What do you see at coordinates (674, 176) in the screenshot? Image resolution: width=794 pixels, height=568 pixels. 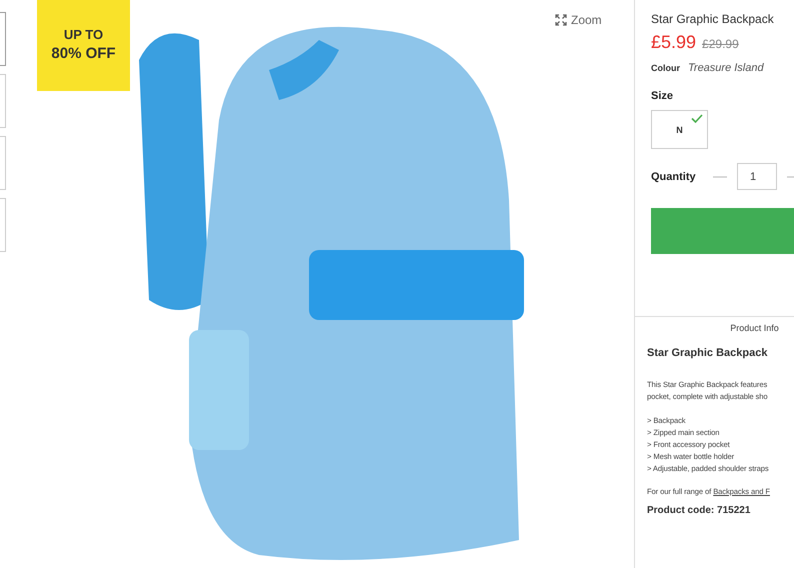 I see `quantity-label: Quantity` at bounding box center [674, 176].